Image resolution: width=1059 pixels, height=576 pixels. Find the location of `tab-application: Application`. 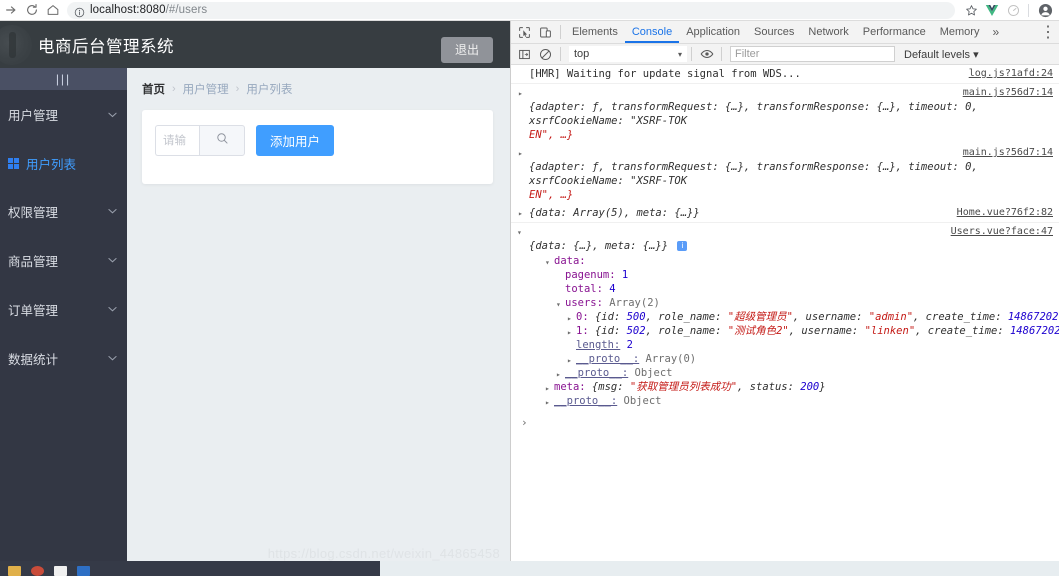

tab-application: Application is located at coordinates (713, 32).